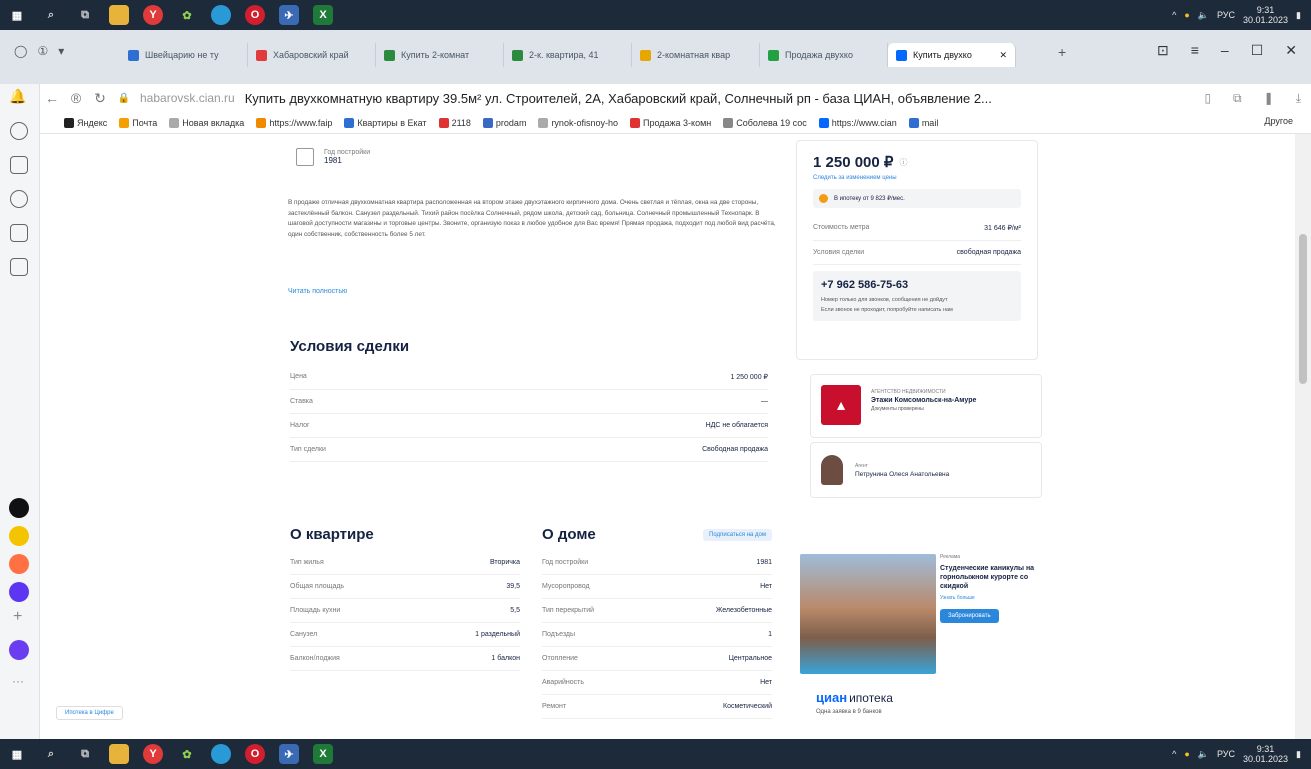 The height and width of the screenshot is (769, 1311). What do you see at coordinates (504, 122) in the screenshot?
I see `bookmark-item: prodam` at bounding box center [504, 122].